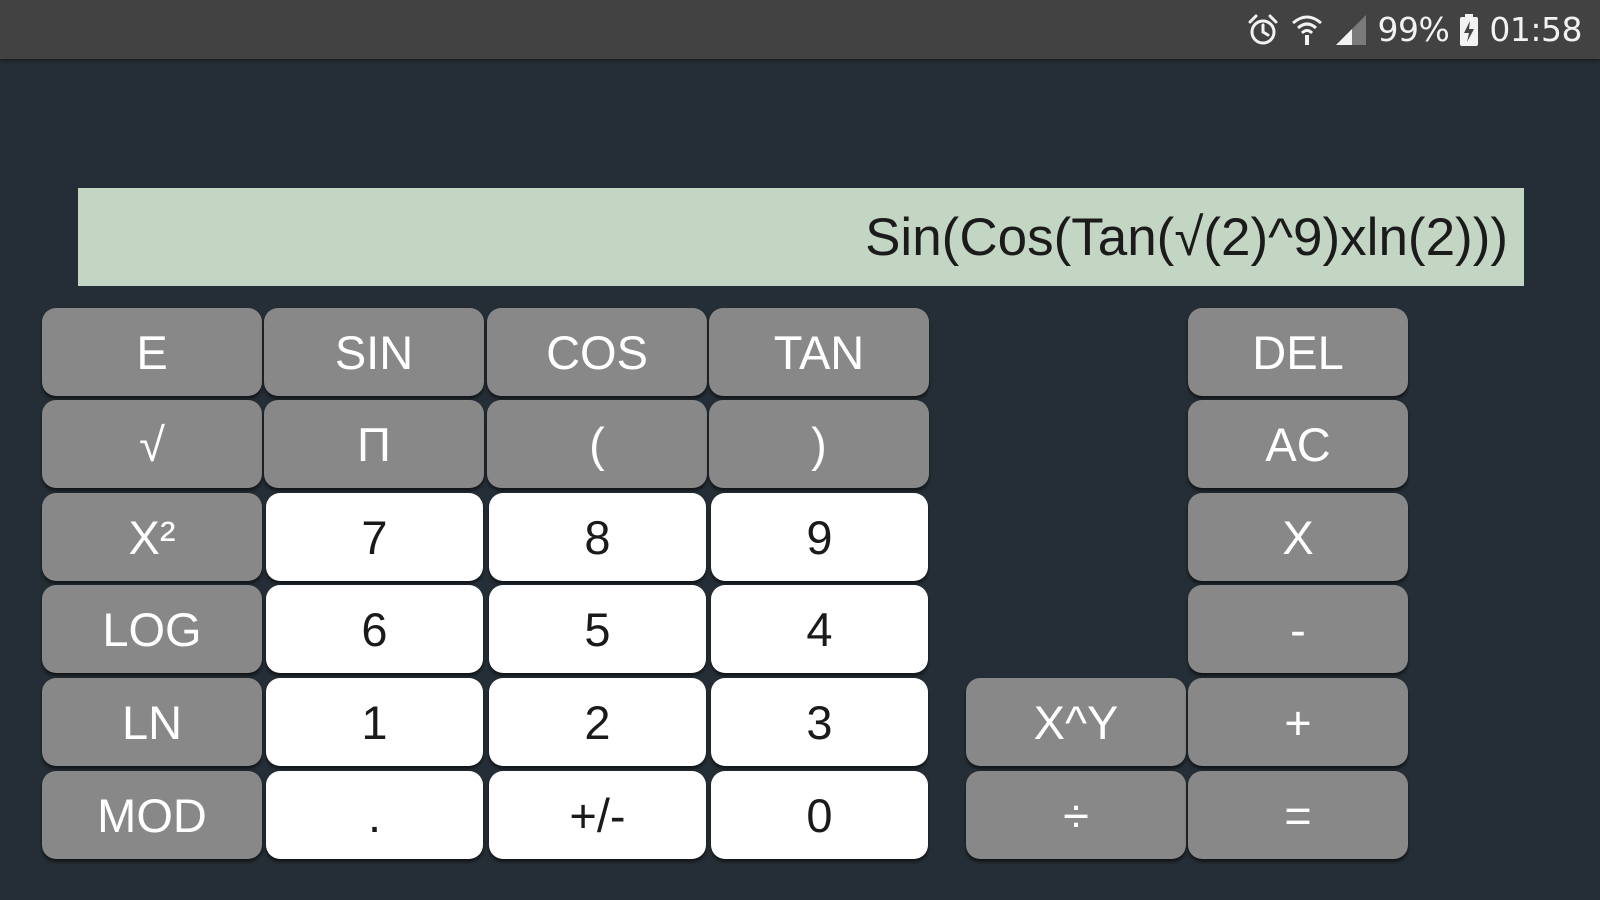 The height and width of the screenshot is (900, 1600). Describe the element at coordinates (374, 815) in the screenshot. I see `decimal-button: .` at that location.